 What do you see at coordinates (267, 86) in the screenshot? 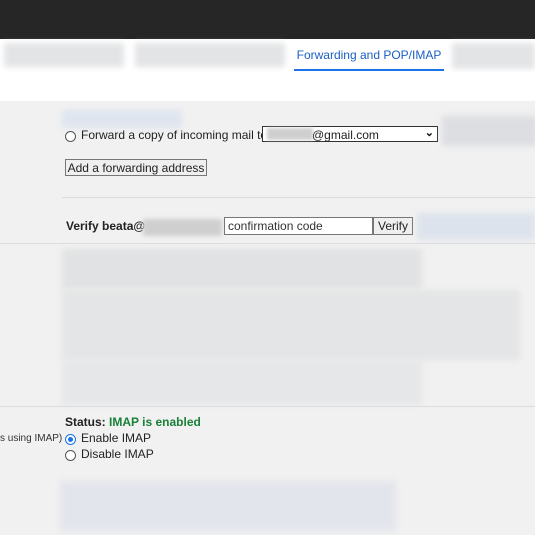
I see `settings-header-strip` at bounding box center [267, 86].